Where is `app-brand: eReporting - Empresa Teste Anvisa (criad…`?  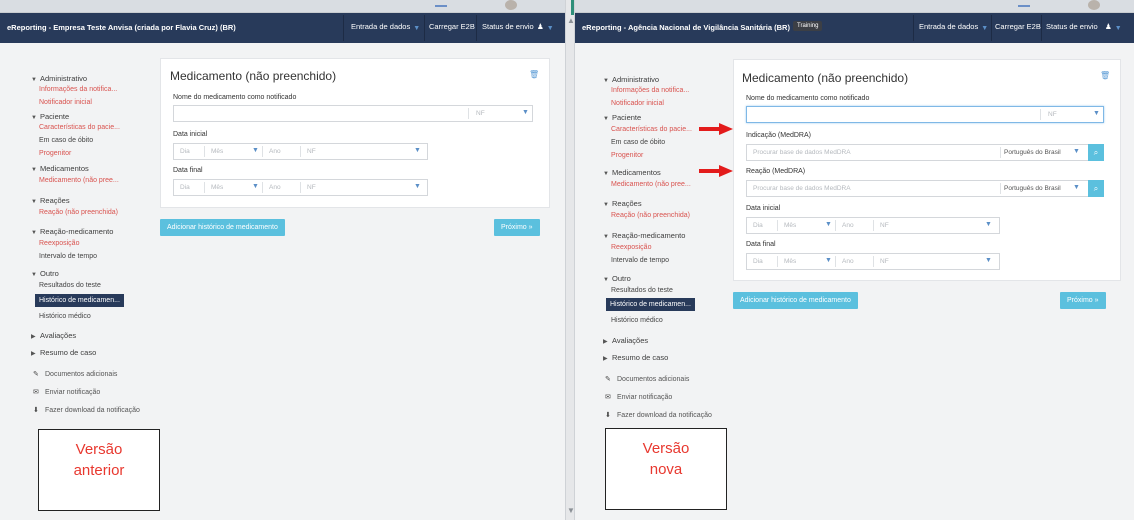
app-brand: eReporting - Empresa Teste Anvisa (criad… is located at coordinates (121, 27).